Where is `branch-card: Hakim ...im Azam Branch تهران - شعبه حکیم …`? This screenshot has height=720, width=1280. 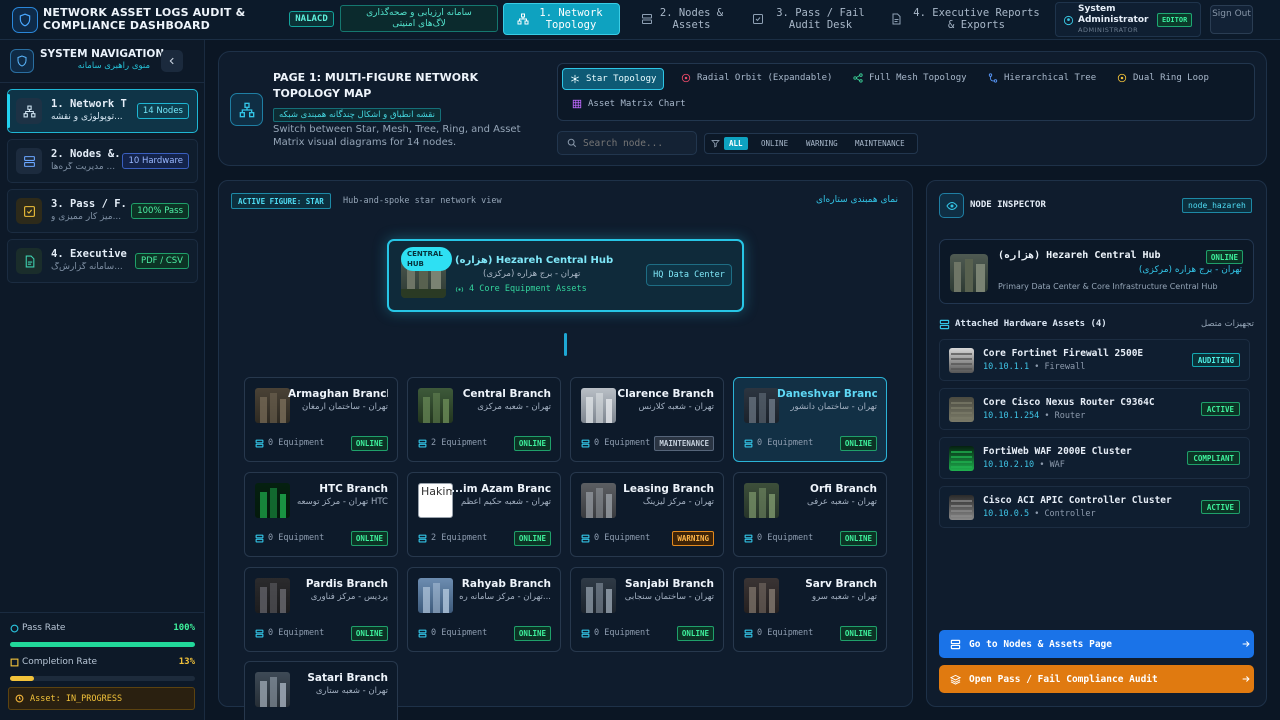 branch-card: Hakim ...im Azam Branch تهران - شعبه حکیم … is located at coordinates (484, 514).